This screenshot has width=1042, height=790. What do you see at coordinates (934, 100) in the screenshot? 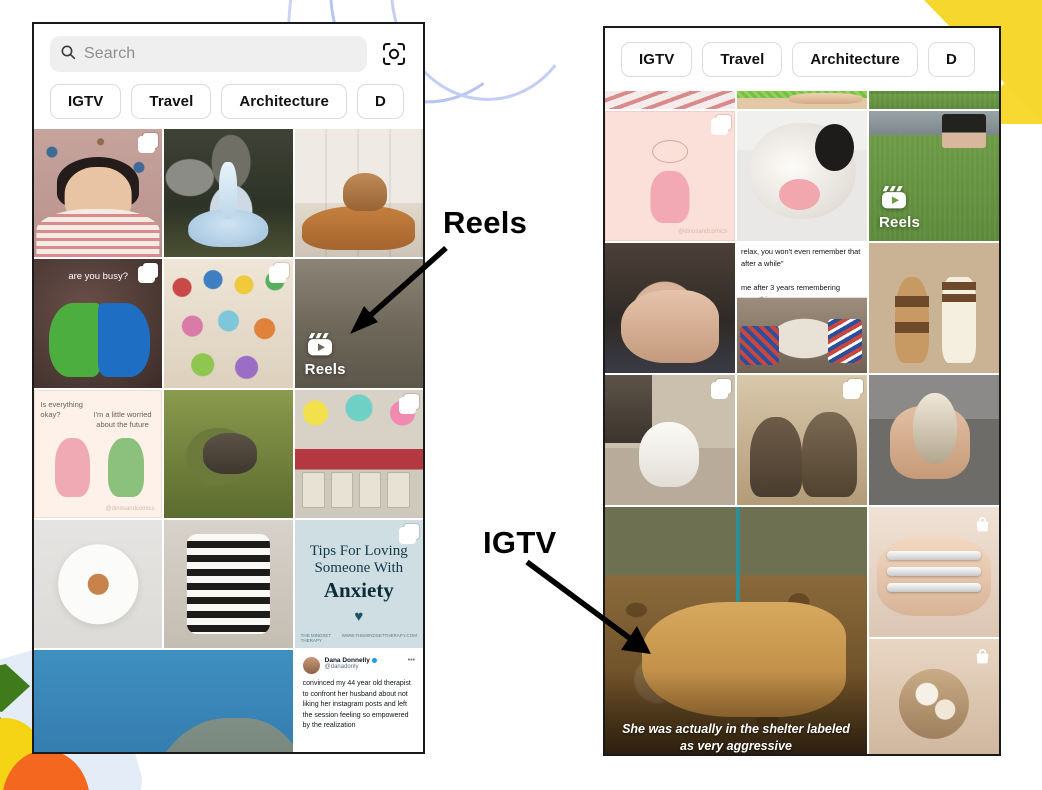
I see `post-turf-top-sliver` at bounding box center [934, 100].